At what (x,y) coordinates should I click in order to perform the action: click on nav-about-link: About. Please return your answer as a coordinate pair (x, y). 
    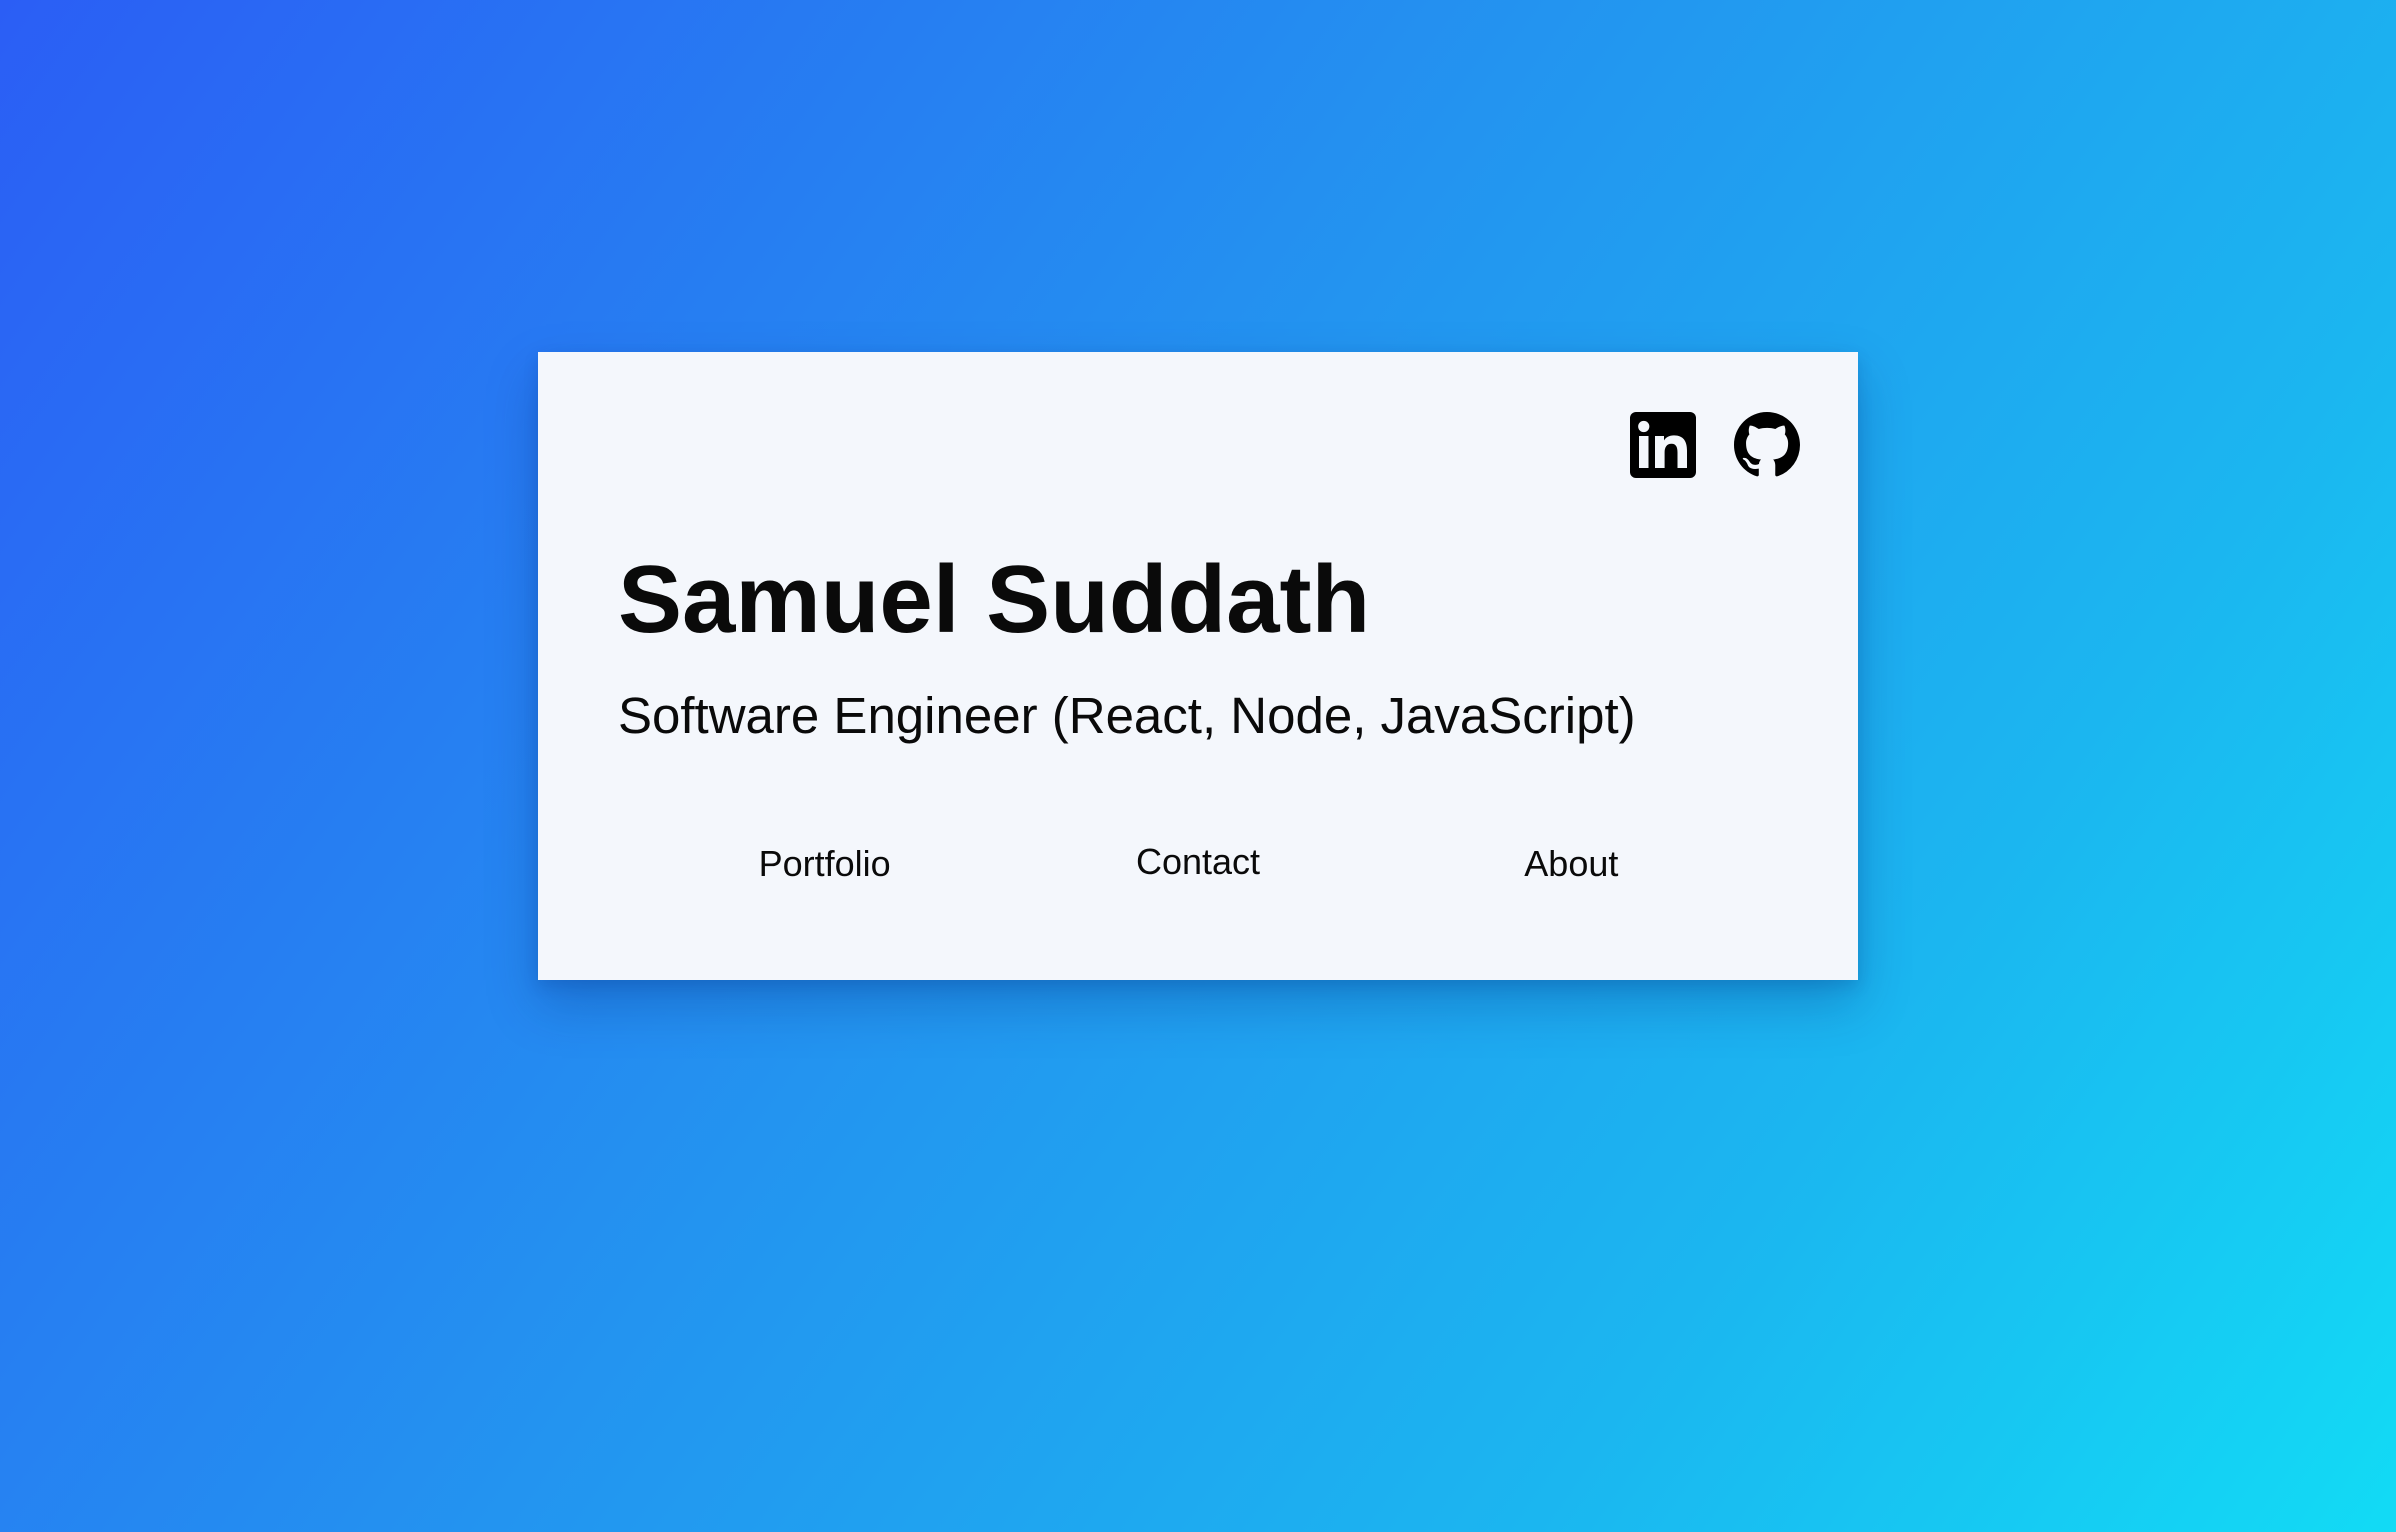
    Looking at the image, I should click on (1611, 864).